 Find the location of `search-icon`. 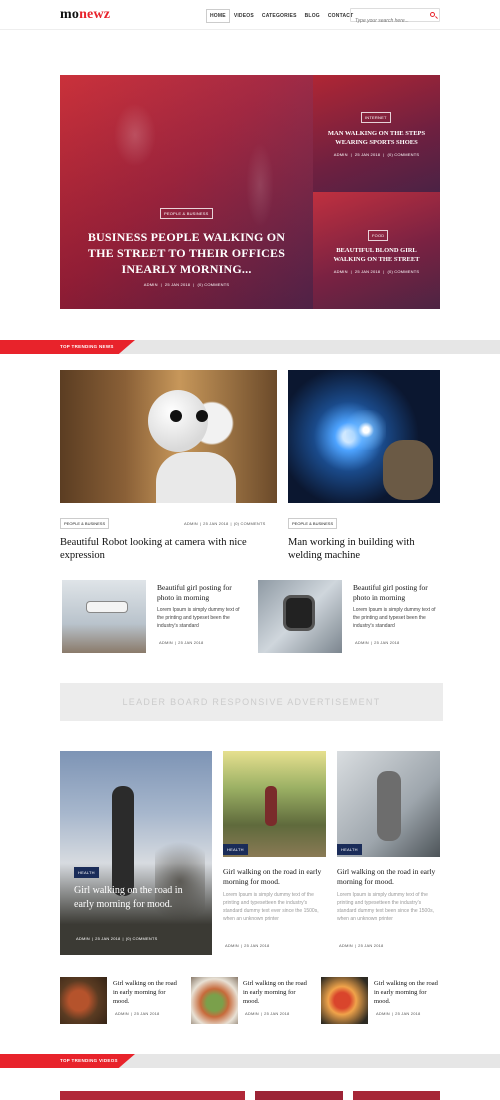

search-icon is located at coordinates (432, 14).